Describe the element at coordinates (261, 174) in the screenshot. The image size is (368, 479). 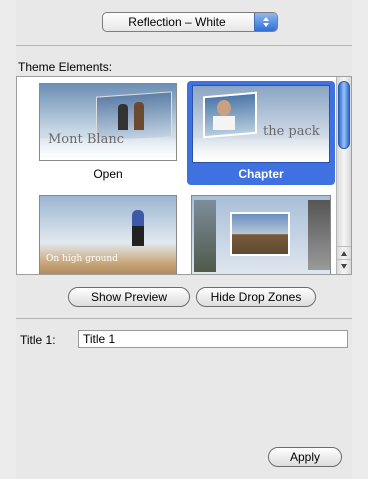
I see `thumb-label-chapter: Chapter` at that location.